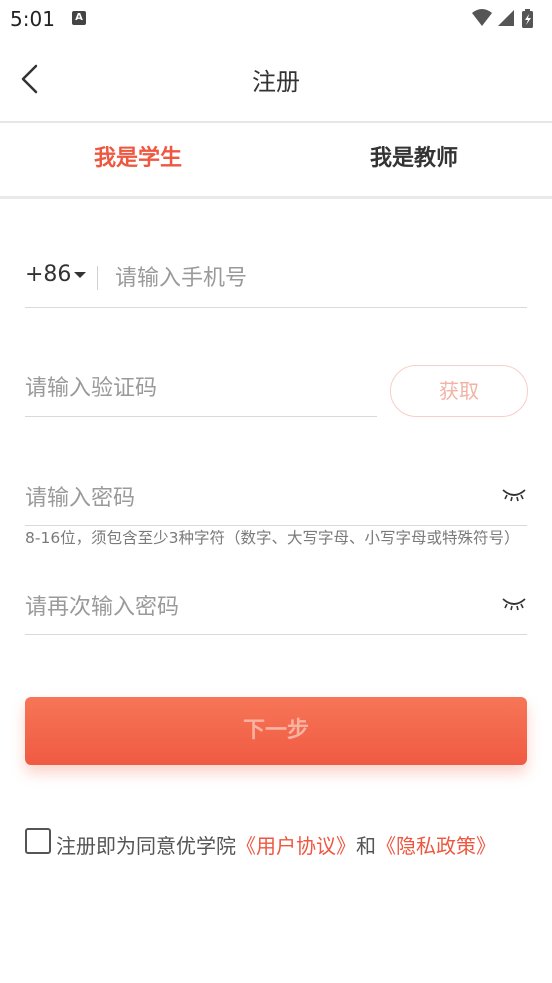 The width and height of the screenshot is (552, 983). Describe the element at coordinates (138, 159) in the screenshot. I see `tab-student: 我是学生` at that location.